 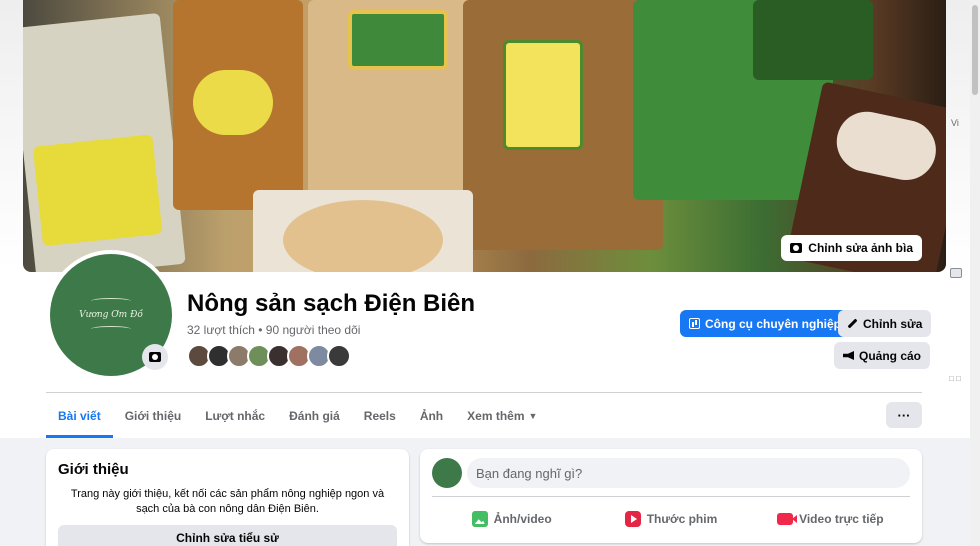 What do you see at coordinates (522, 519) in the screenshot?
I see `photo-video-label: Ảnh/video` at bounding box center [522, 519].